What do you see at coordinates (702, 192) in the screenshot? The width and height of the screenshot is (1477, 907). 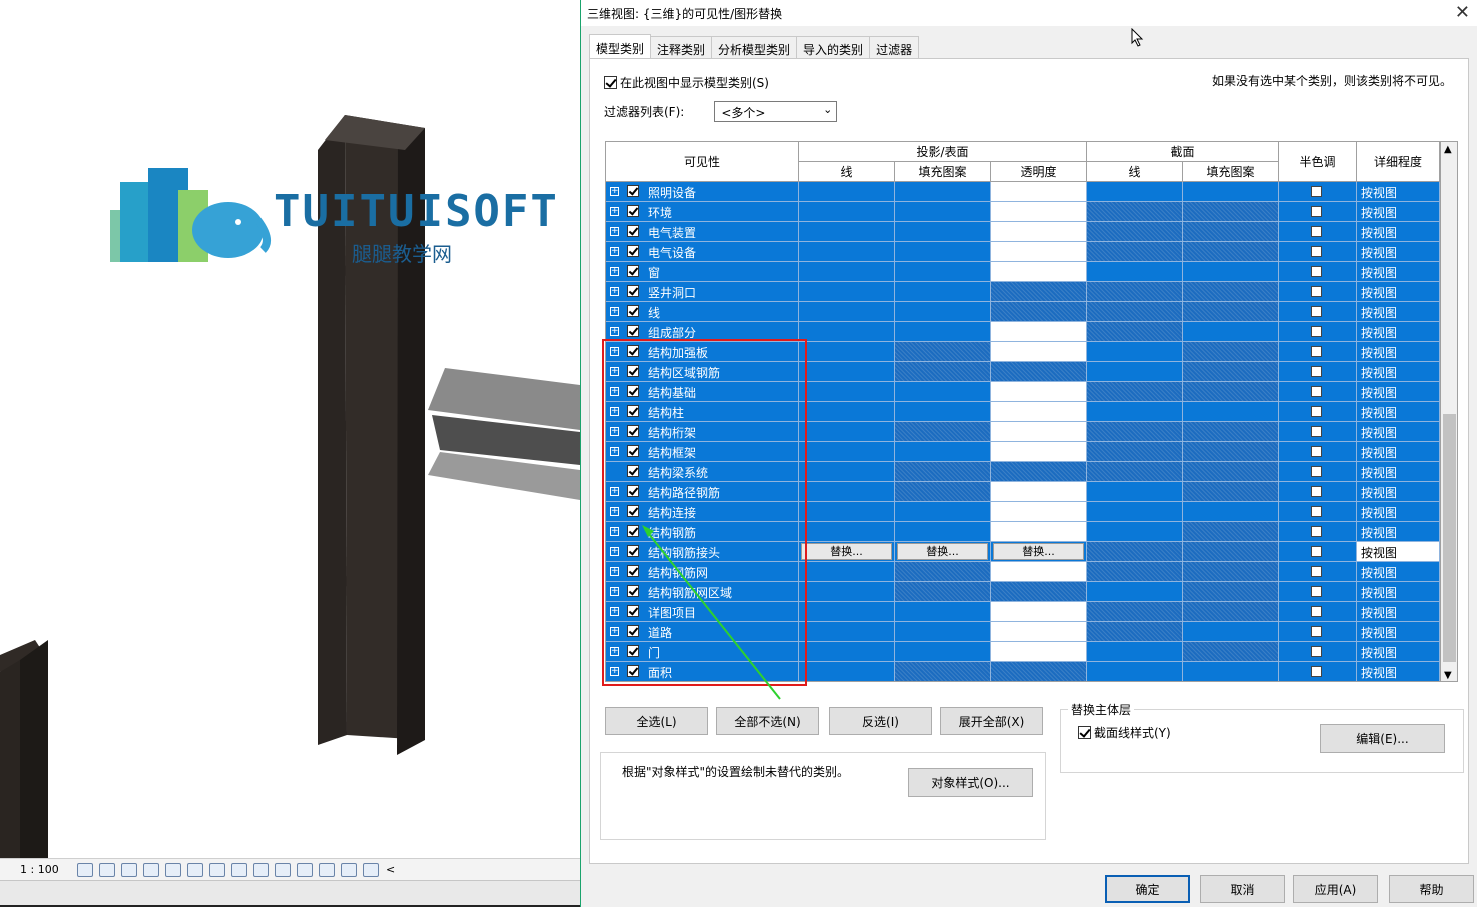 I see `category-name-cell: + 照明设备` at bounding box center [702, 192].